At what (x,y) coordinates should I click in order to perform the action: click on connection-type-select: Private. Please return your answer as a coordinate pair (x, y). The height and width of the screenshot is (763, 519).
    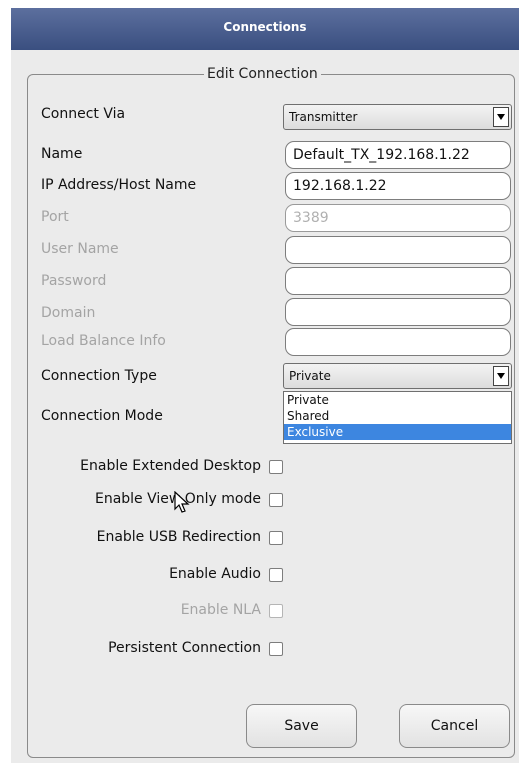
    Looking at the image, I should click on (397, 376).